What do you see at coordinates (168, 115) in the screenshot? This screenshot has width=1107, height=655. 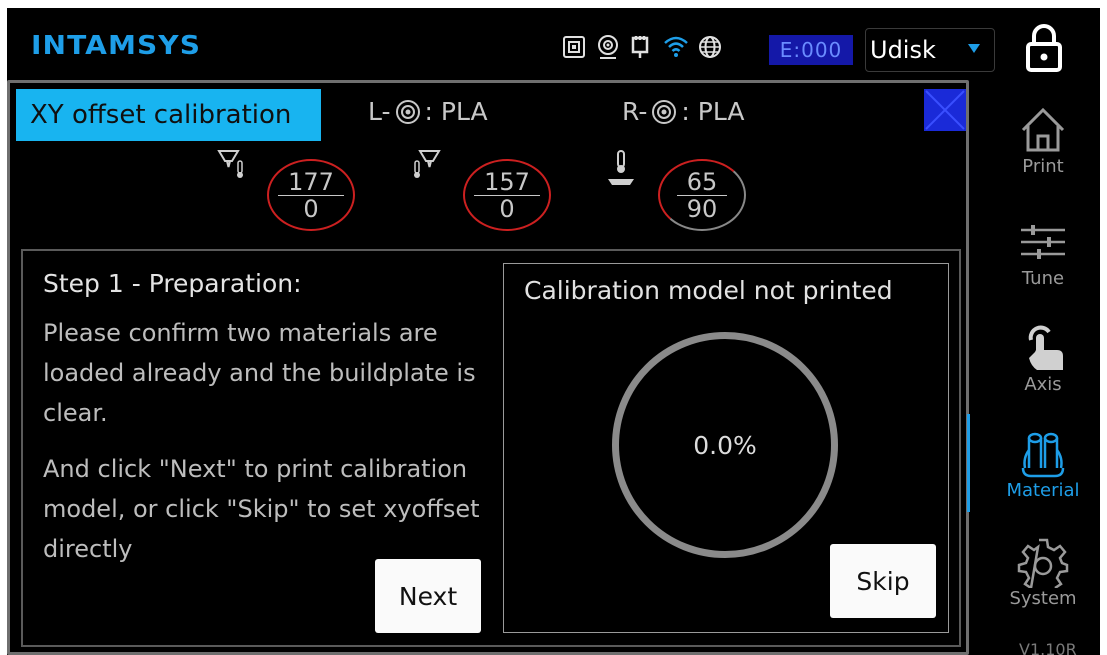 I see `panel-title: XY offset calibration` at bounding box center [168, 115].